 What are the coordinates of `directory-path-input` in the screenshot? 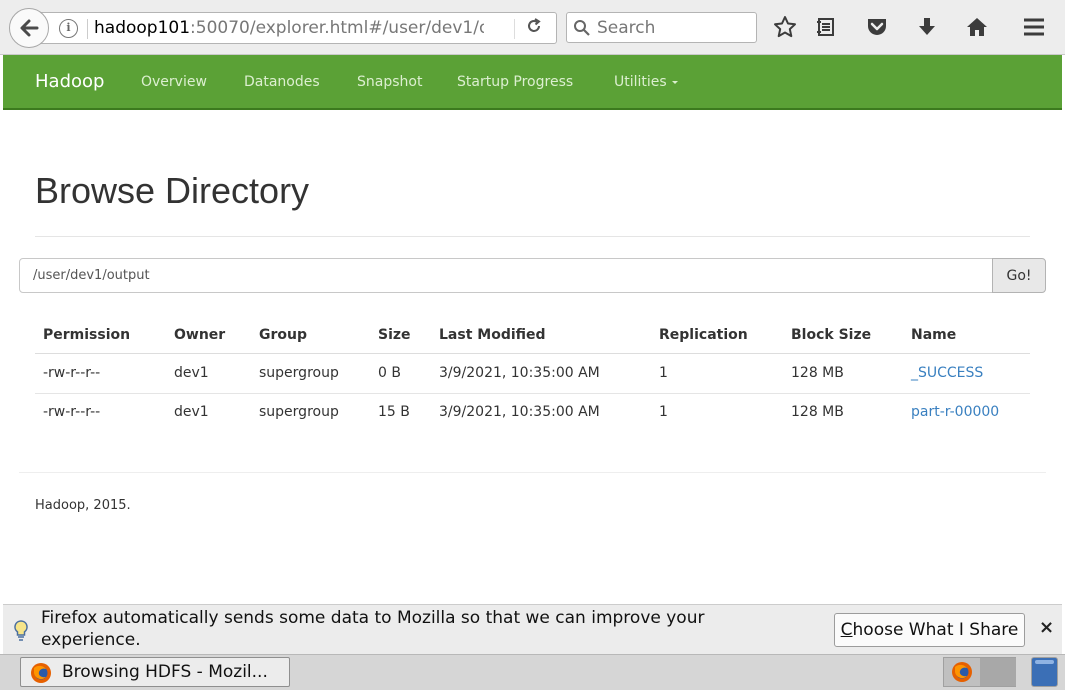 It's located at (506, 275).